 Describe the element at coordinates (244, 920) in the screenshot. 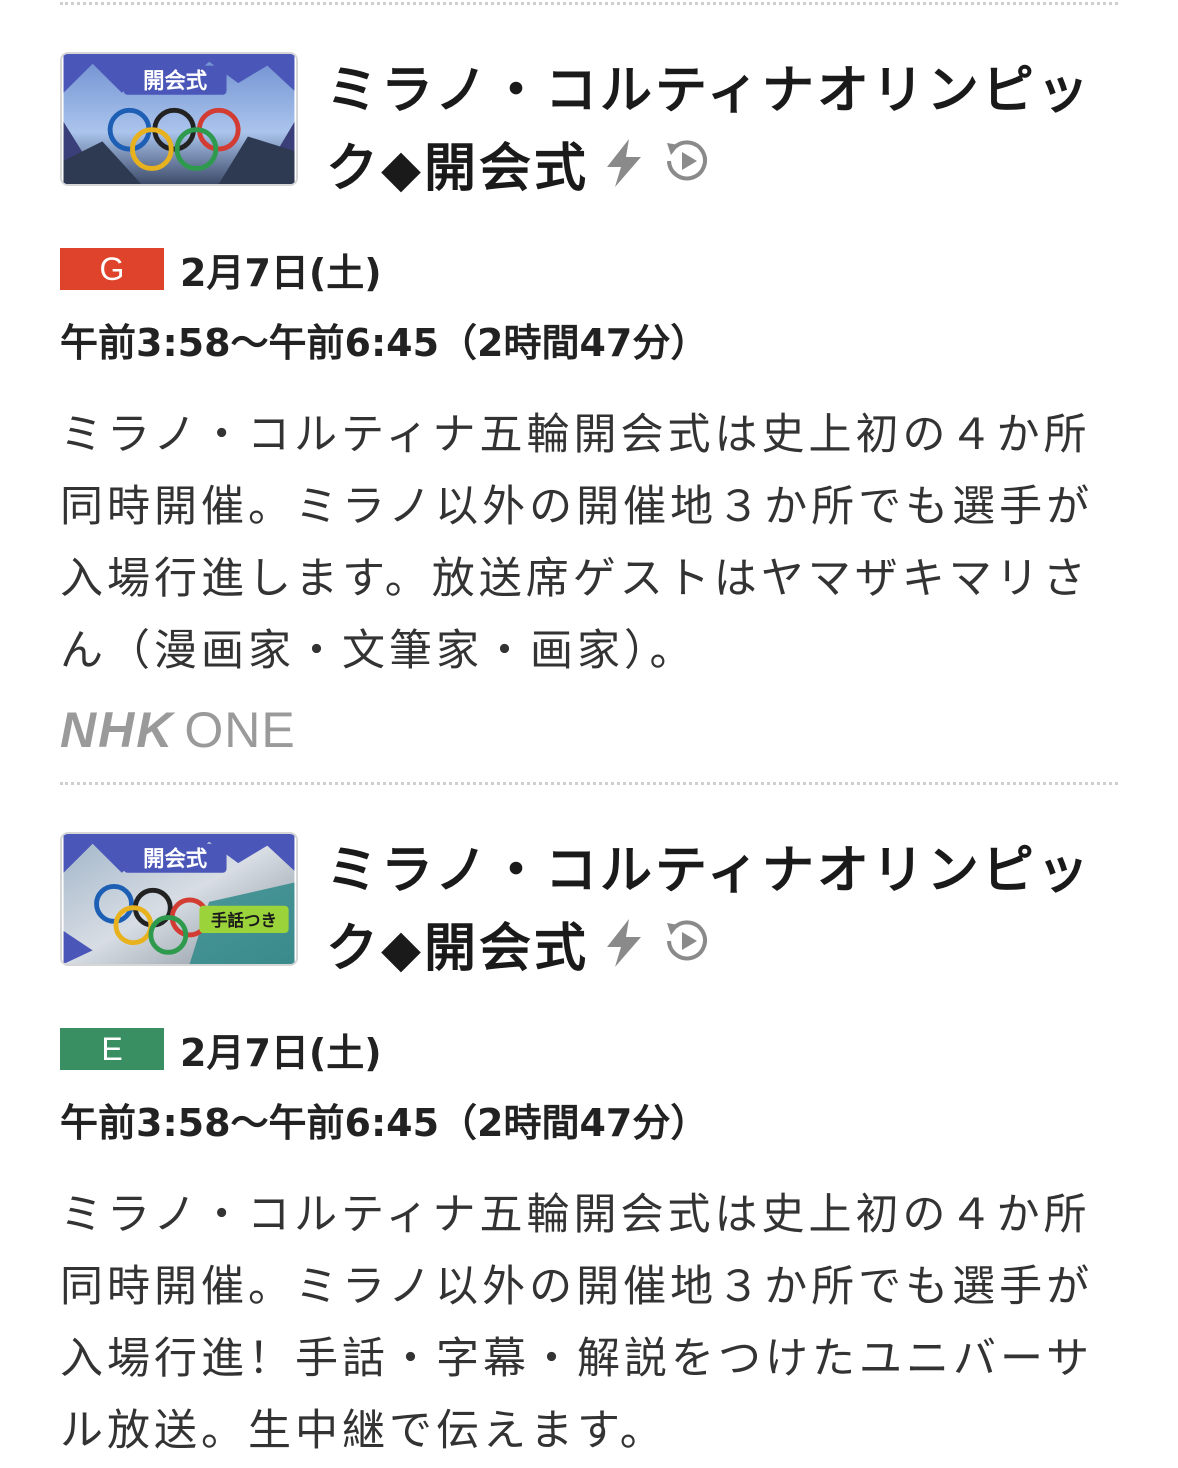

I see `sign-language-badge: 手話つき` at that location.